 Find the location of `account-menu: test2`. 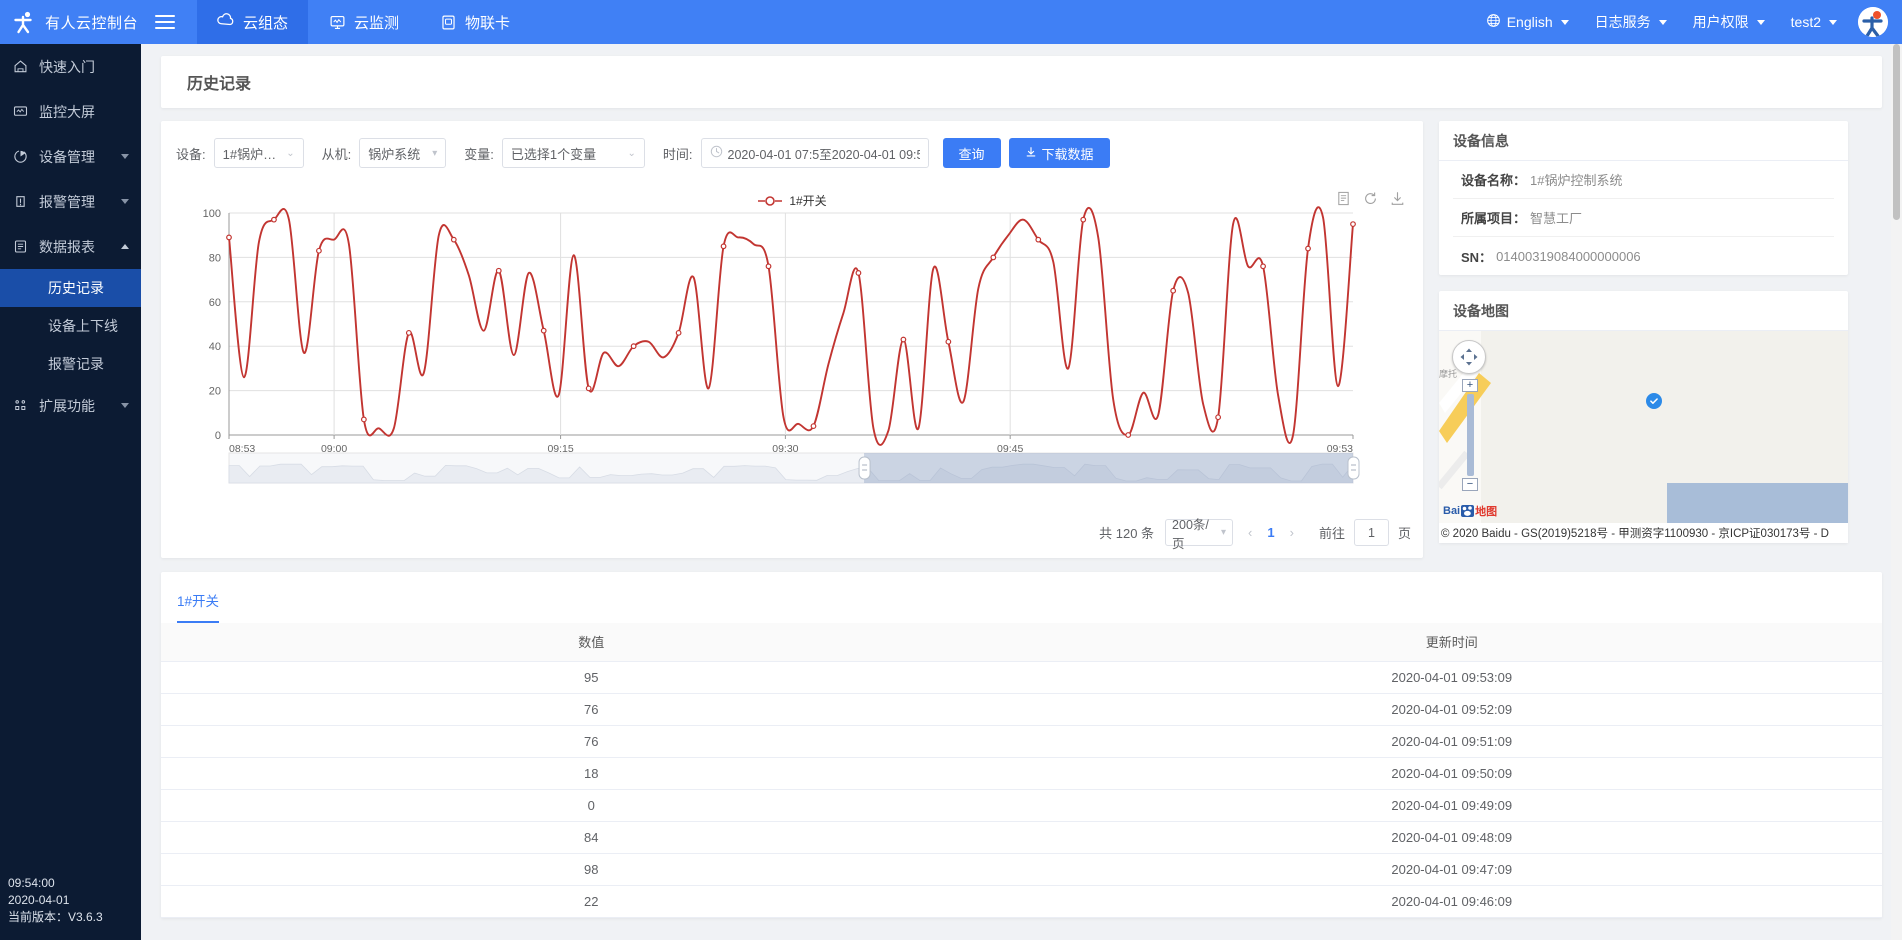

account-menu: test2 is located at coordinates (1814, 22).